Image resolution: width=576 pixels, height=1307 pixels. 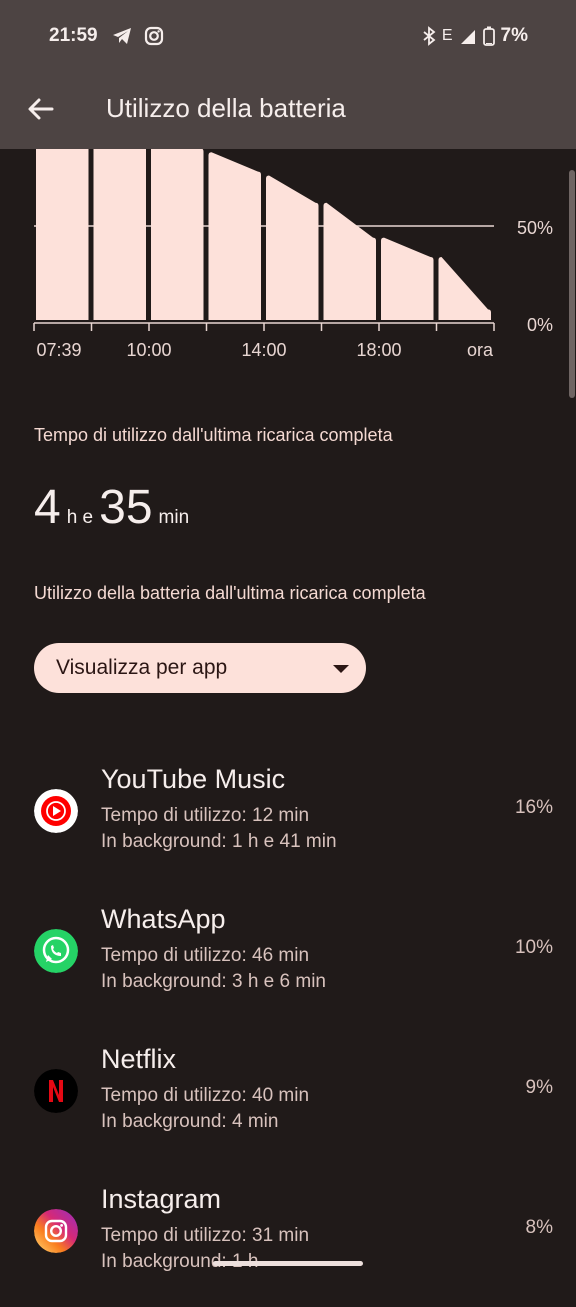 I want to click on app-percent: 9%, so click(x=539, y=1087).